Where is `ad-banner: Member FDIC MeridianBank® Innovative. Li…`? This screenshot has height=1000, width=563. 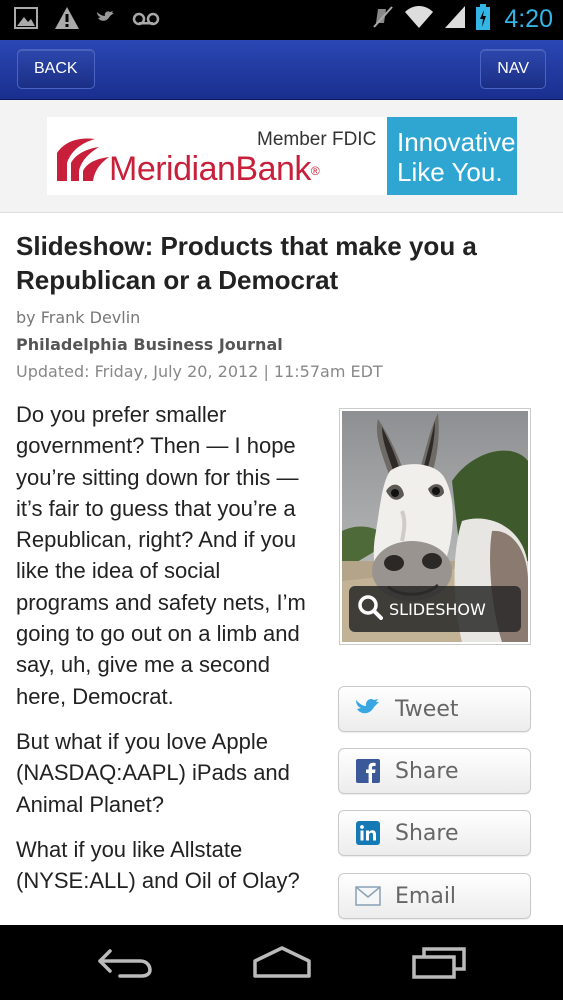
ad-banner: Member FDIC MeridianBank® Innovative. Li… is located at coordinates (282, 156).